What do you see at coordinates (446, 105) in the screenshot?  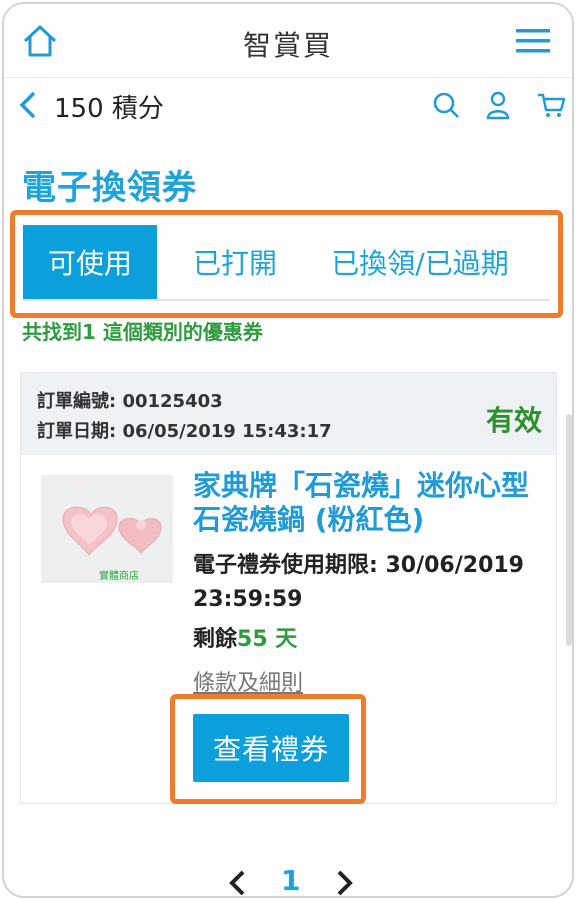 I see `search-icon` at bounding box center [446, 105].